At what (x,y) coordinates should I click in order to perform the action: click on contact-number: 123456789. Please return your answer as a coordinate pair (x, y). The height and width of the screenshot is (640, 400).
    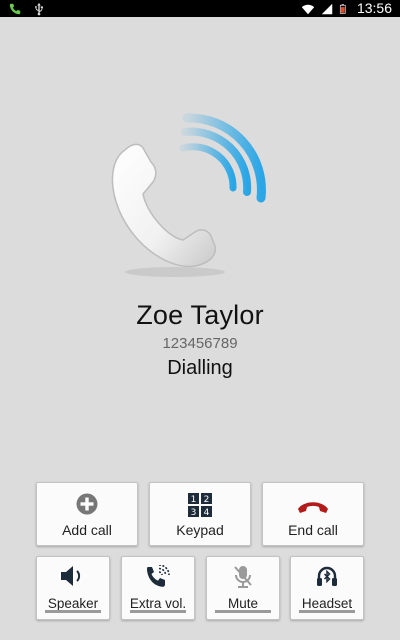
    Looking at the image, I should click on (200, 343).